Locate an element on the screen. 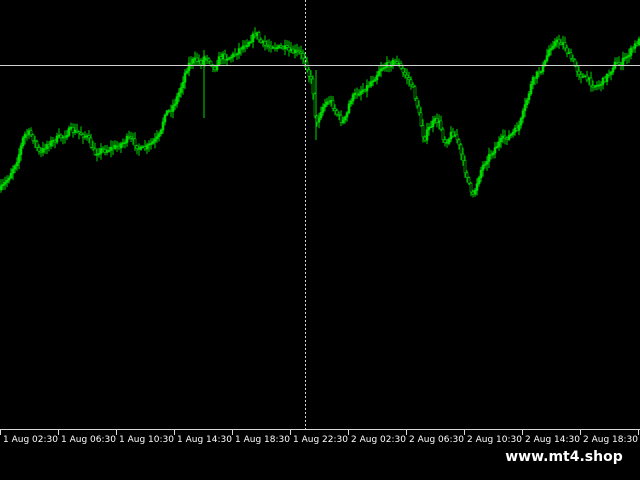  x-tick-label: 2 Aug 18:30 is located at coordinates (610, 440).